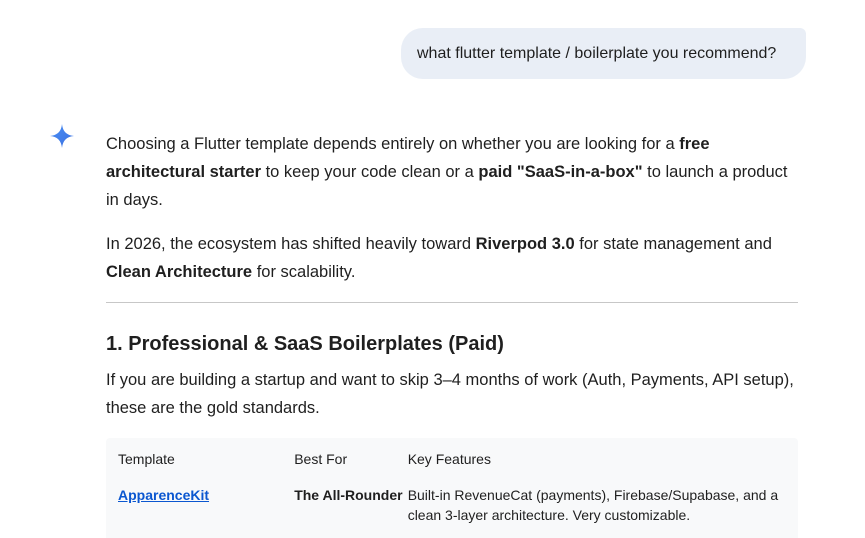 Image resolution: width=865 pixels, height=538 pixels. Describe the element at coordinates (525, 244) in the screenshot. I see `ecosystem-bold-riverpod: Riverpod 3.0` at that location.